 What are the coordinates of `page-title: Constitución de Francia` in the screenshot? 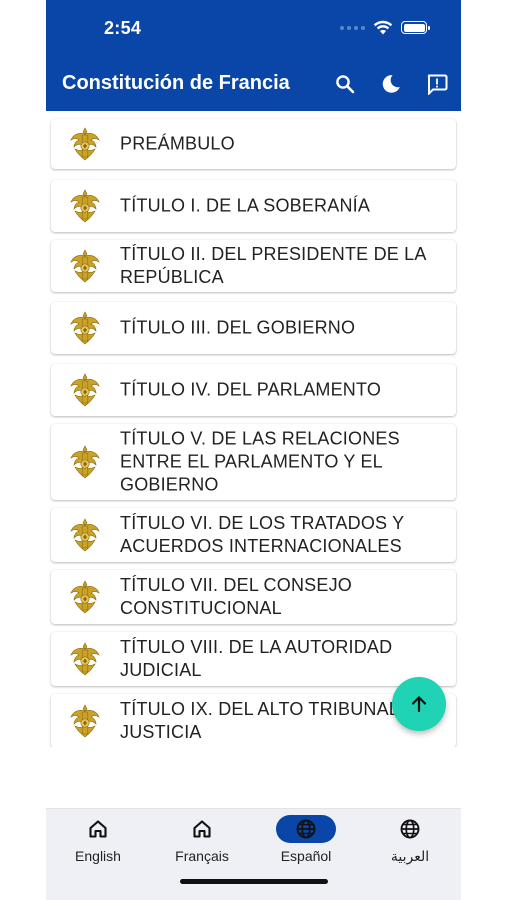 It's located at (176, 83).